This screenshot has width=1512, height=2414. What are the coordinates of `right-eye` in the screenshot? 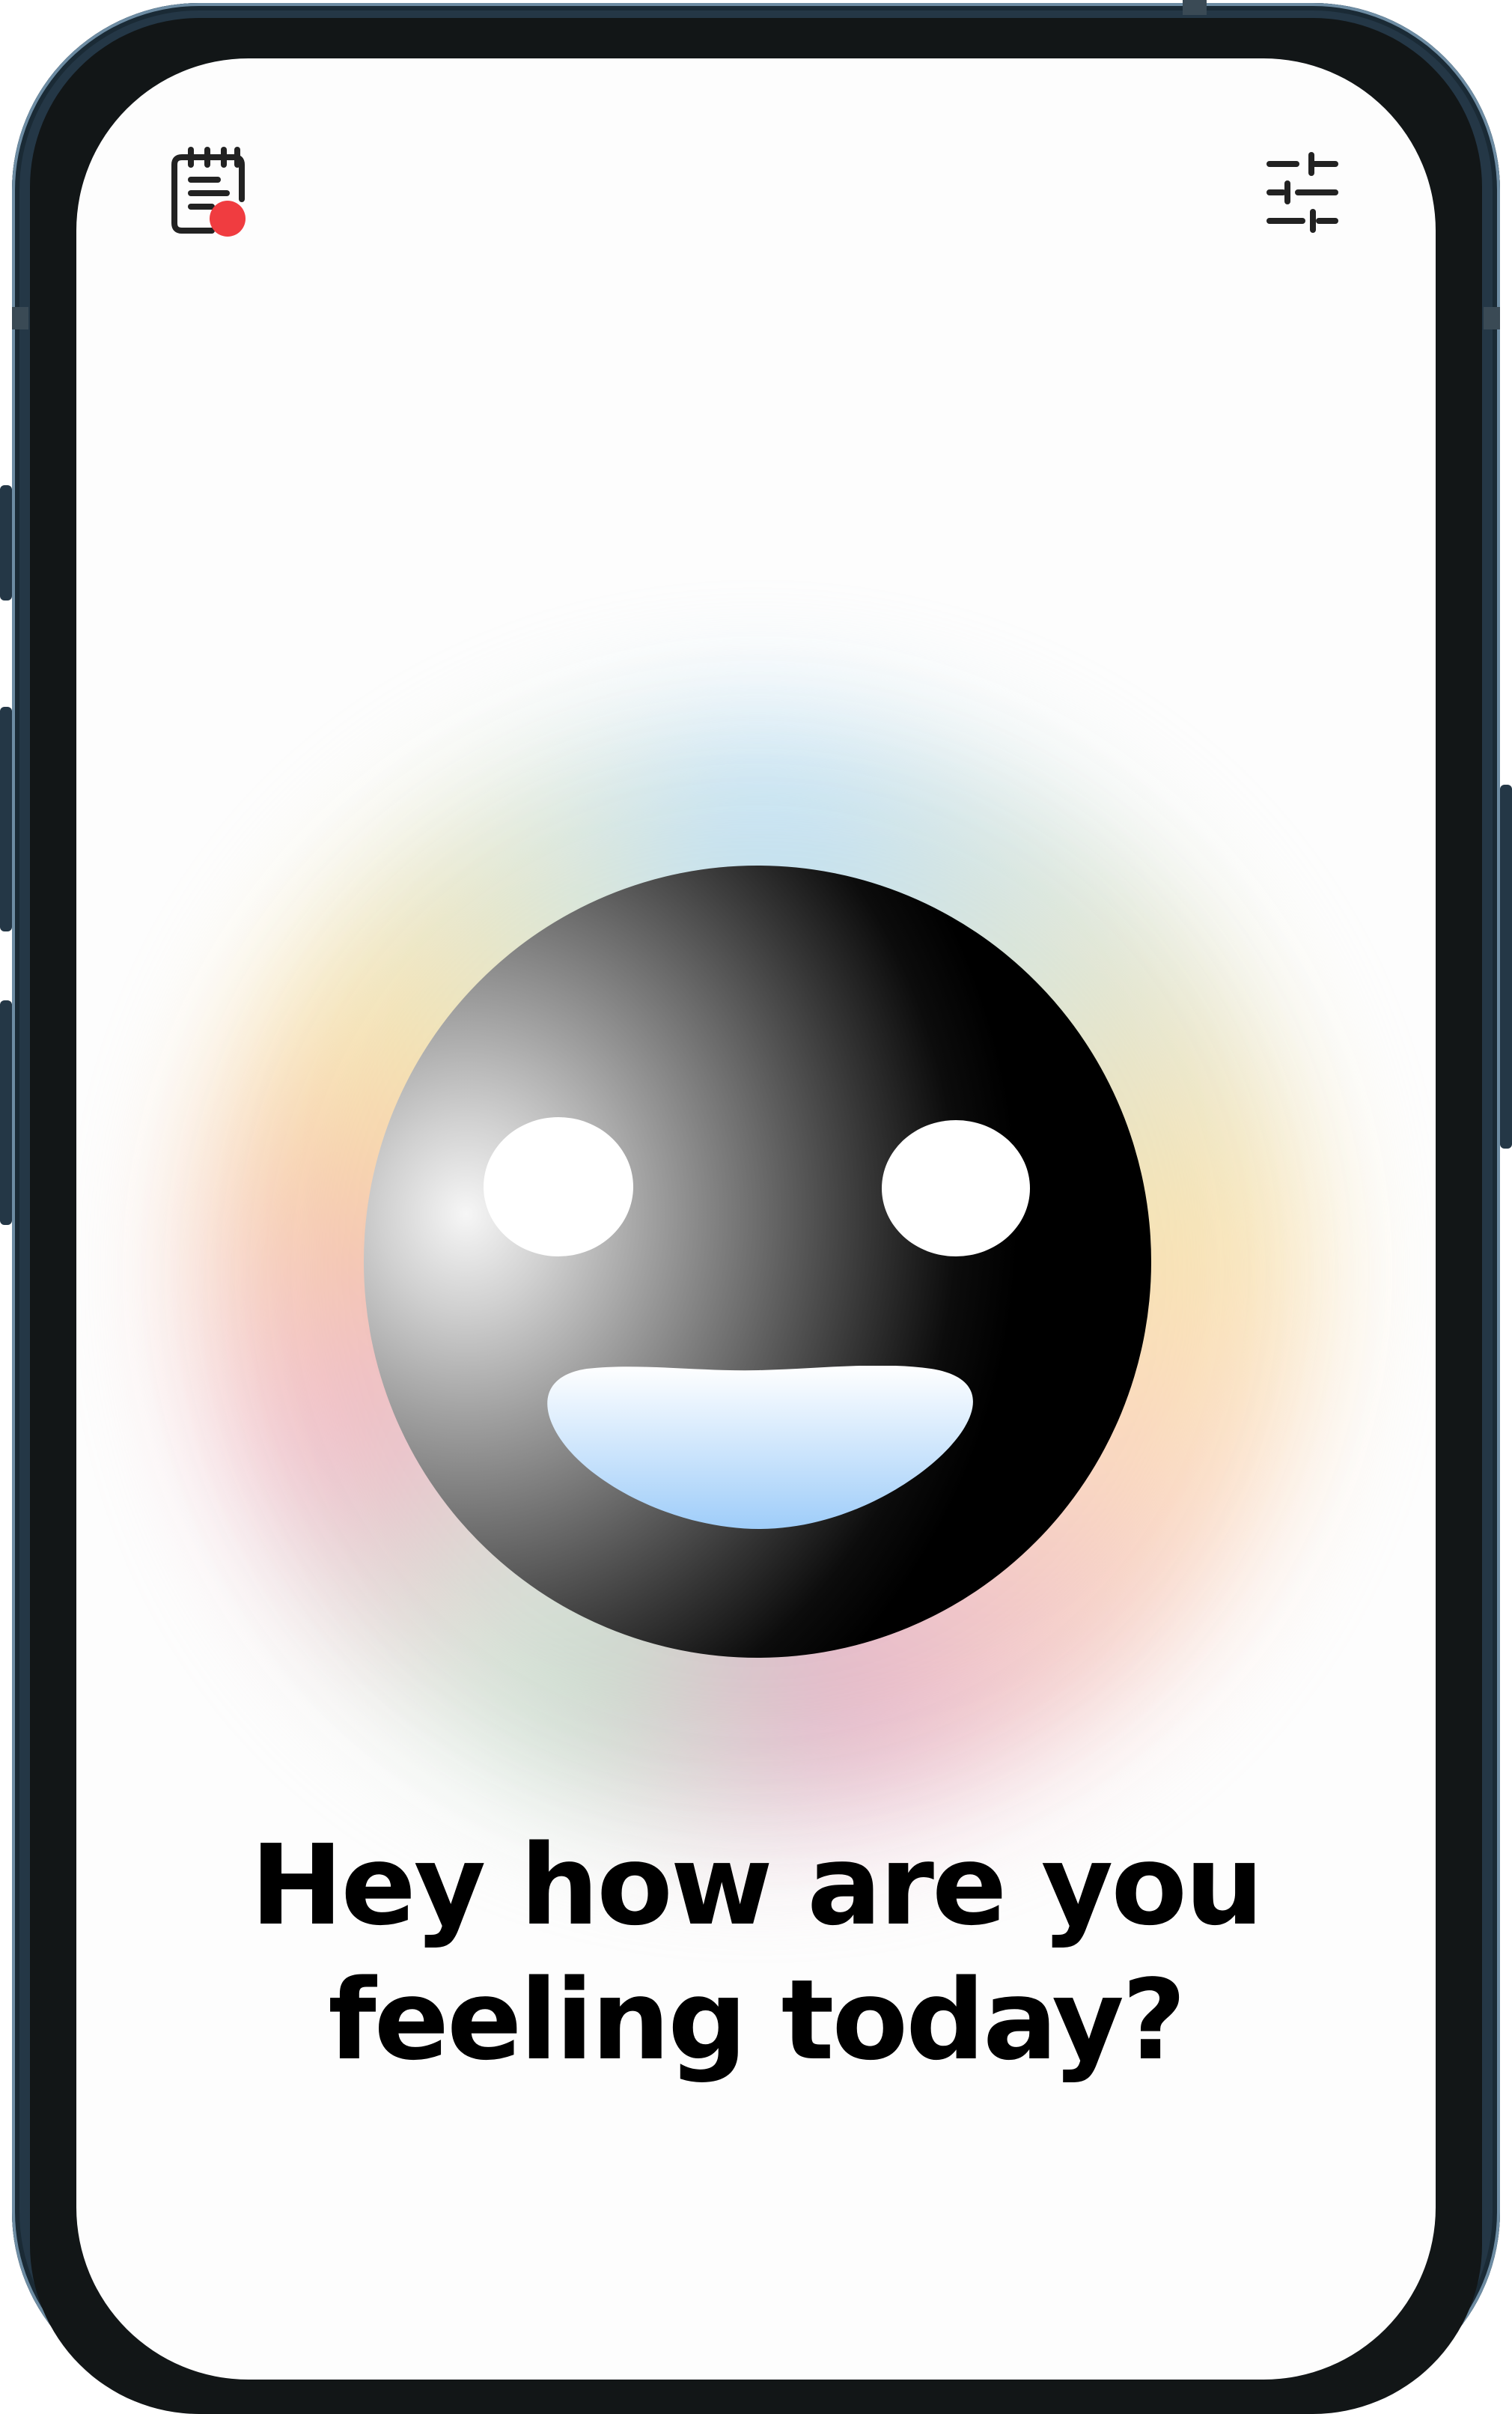 It's located at (956, 1188).